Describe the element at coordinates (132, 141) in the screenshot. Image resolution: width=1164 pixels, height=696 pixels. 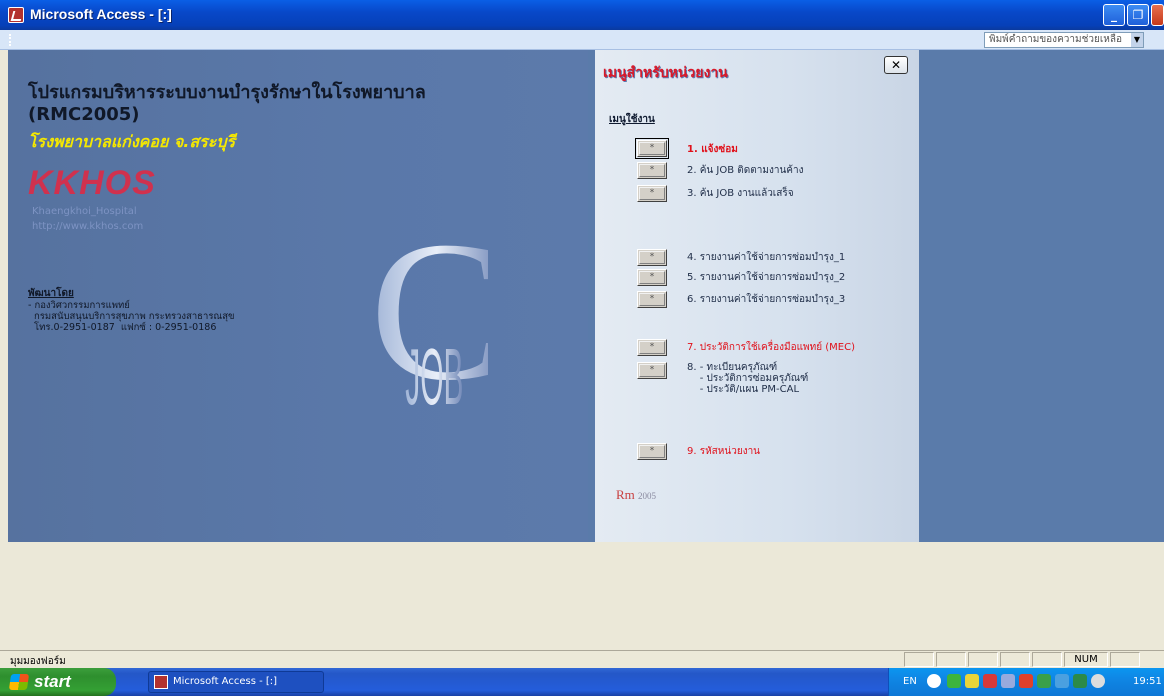
I see `hospital-name: โรงพยาบาลแก่งคอย จ.สระบุรี` at that location.